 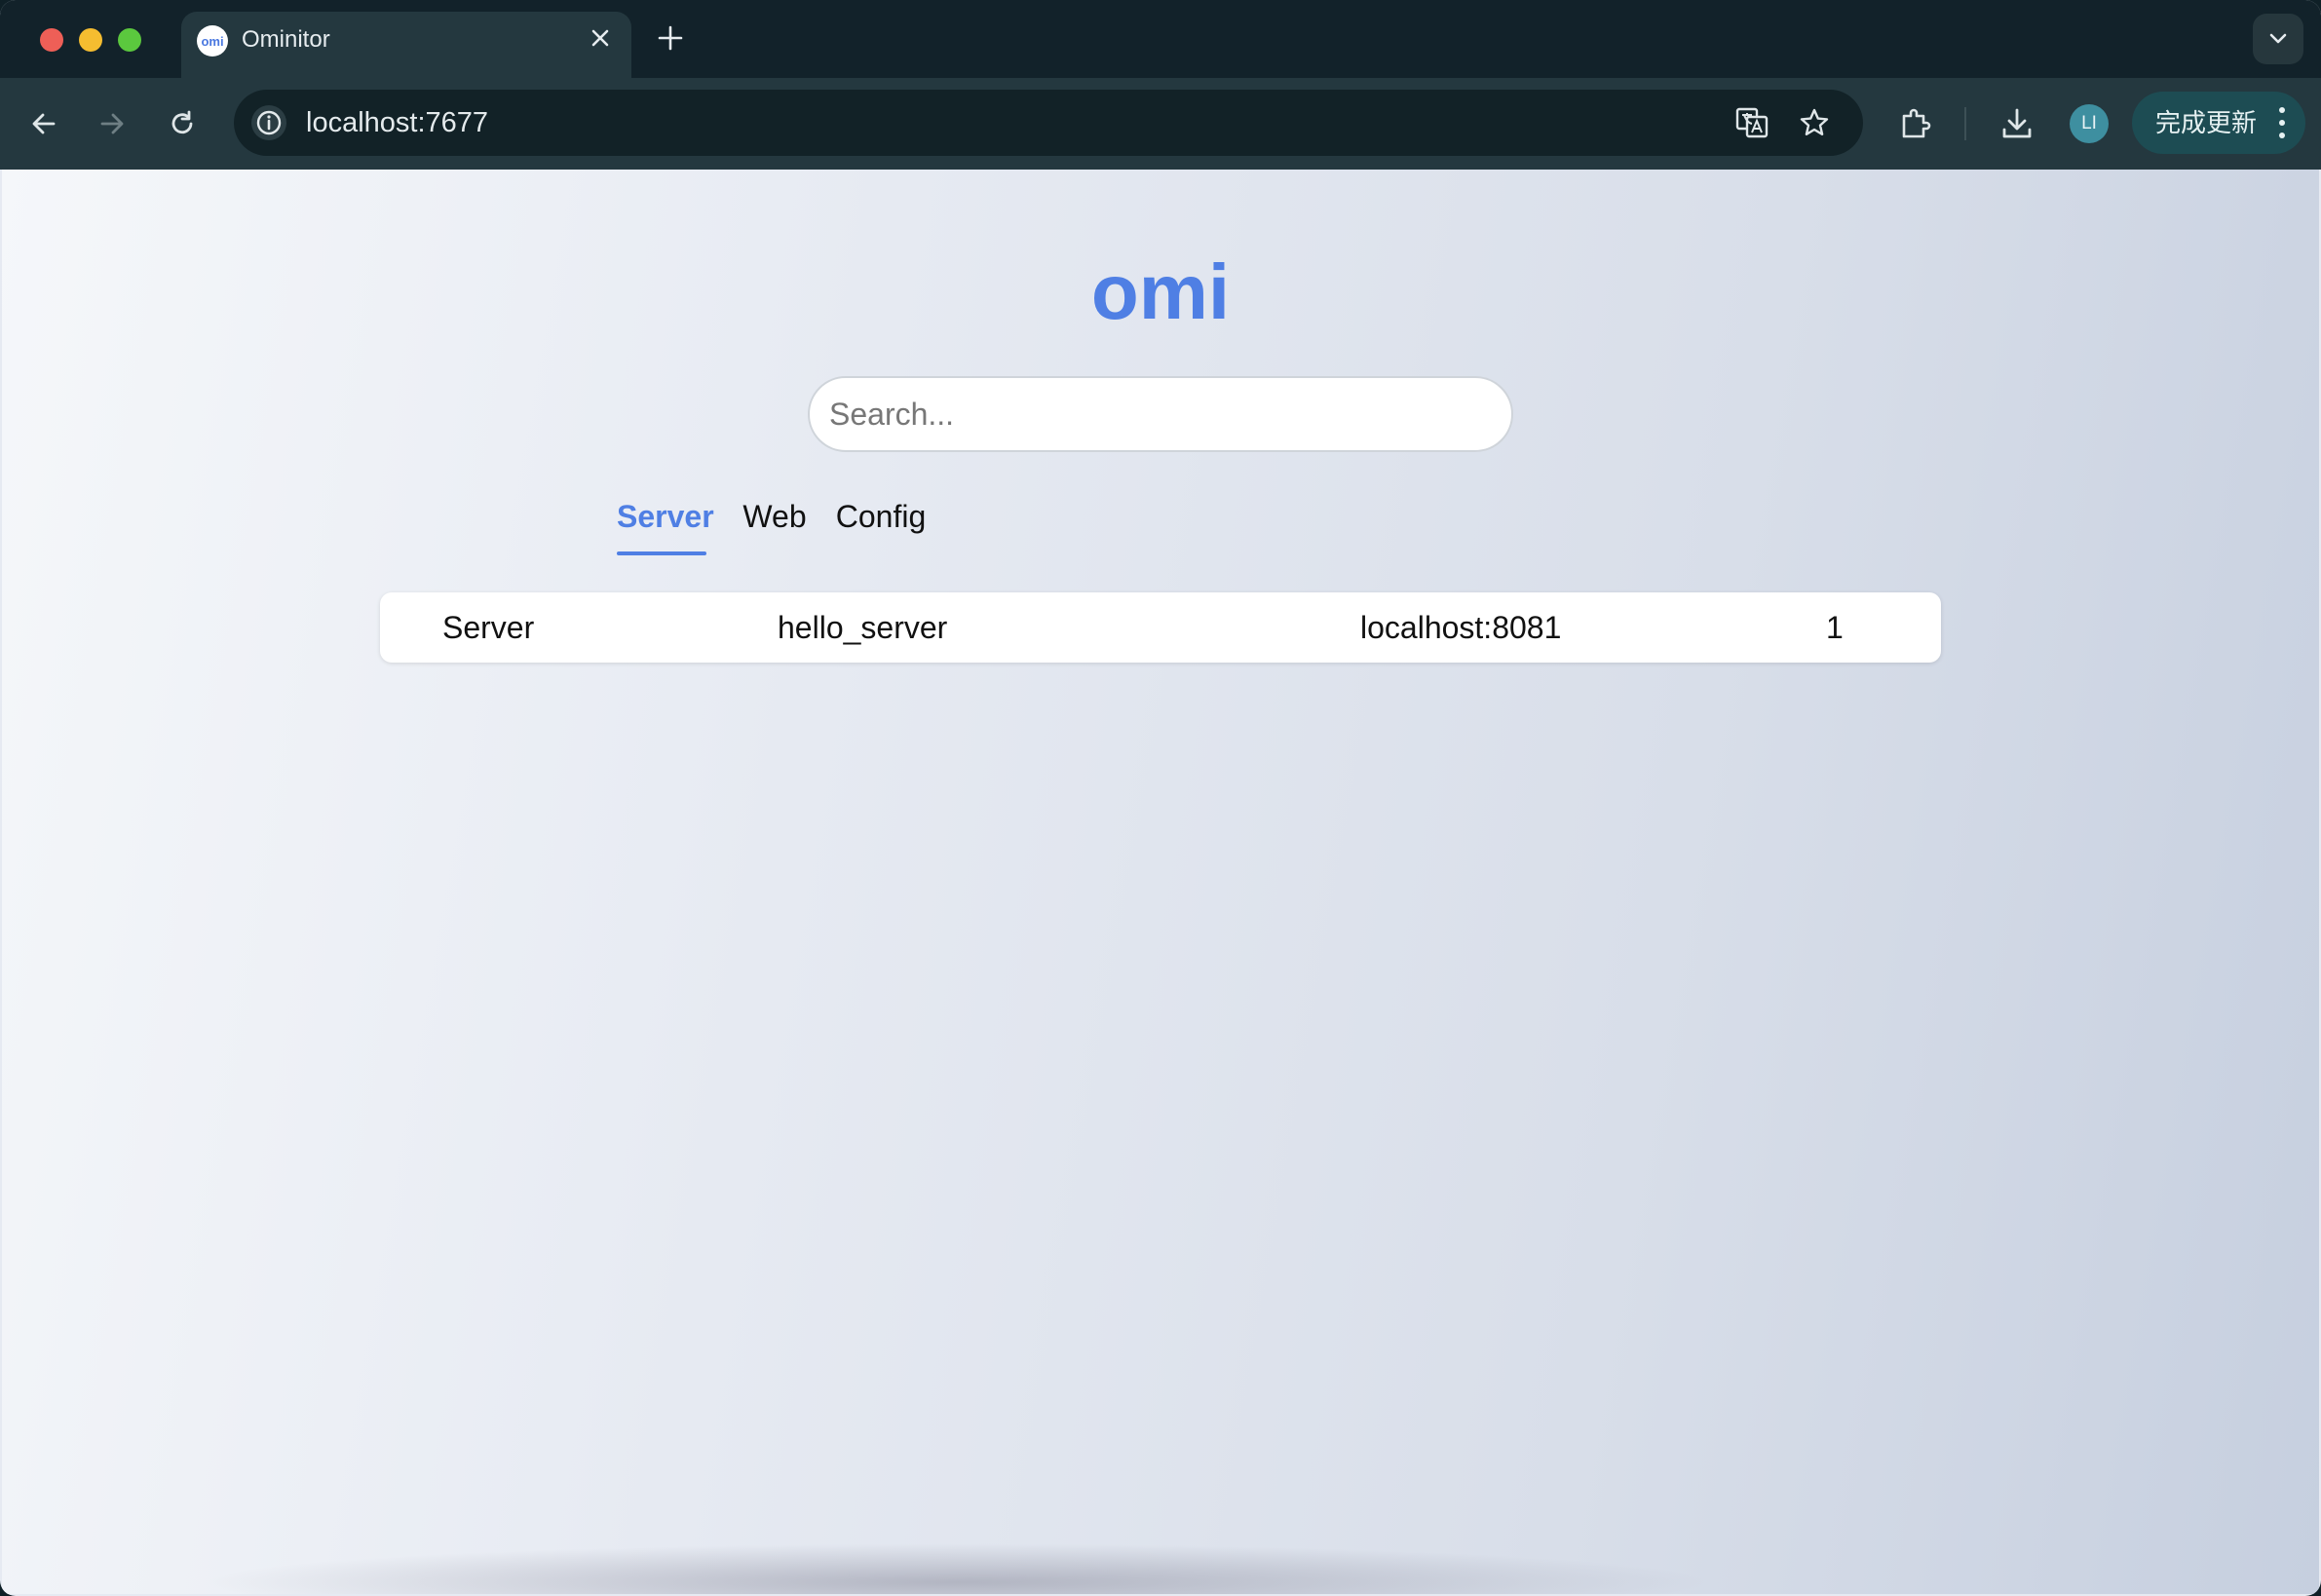 What do you see at coordinates (601, 39) in the screenshot?
I see `tab-close-icon` at bounding box center [601, 39].